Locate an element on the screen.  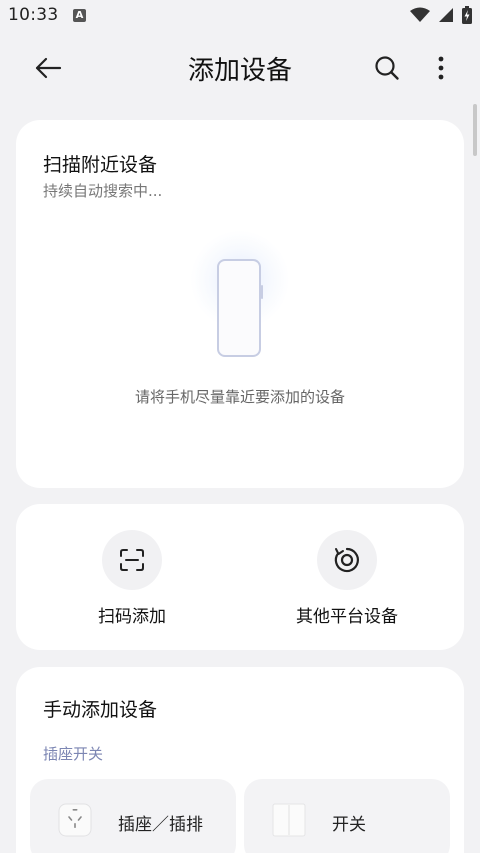
more-vertical-icon is located at coordinates (441, 68).